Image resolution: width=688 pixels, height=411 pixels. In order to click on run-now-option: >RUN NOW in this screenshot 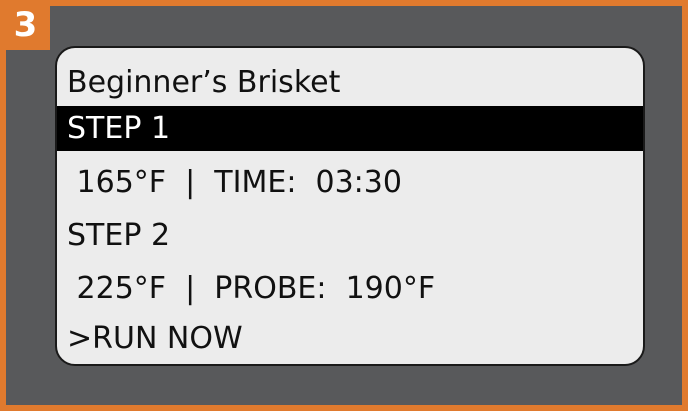, I will do `click(350, 338)`.